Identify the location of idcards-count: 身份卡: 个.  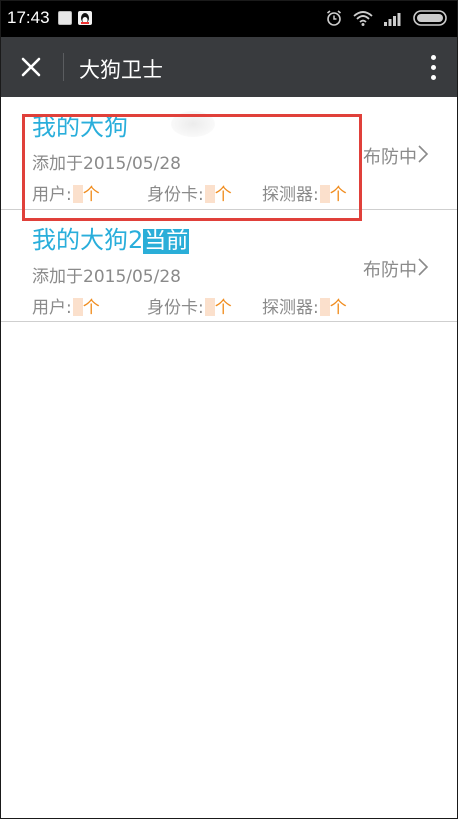
(189, 305).